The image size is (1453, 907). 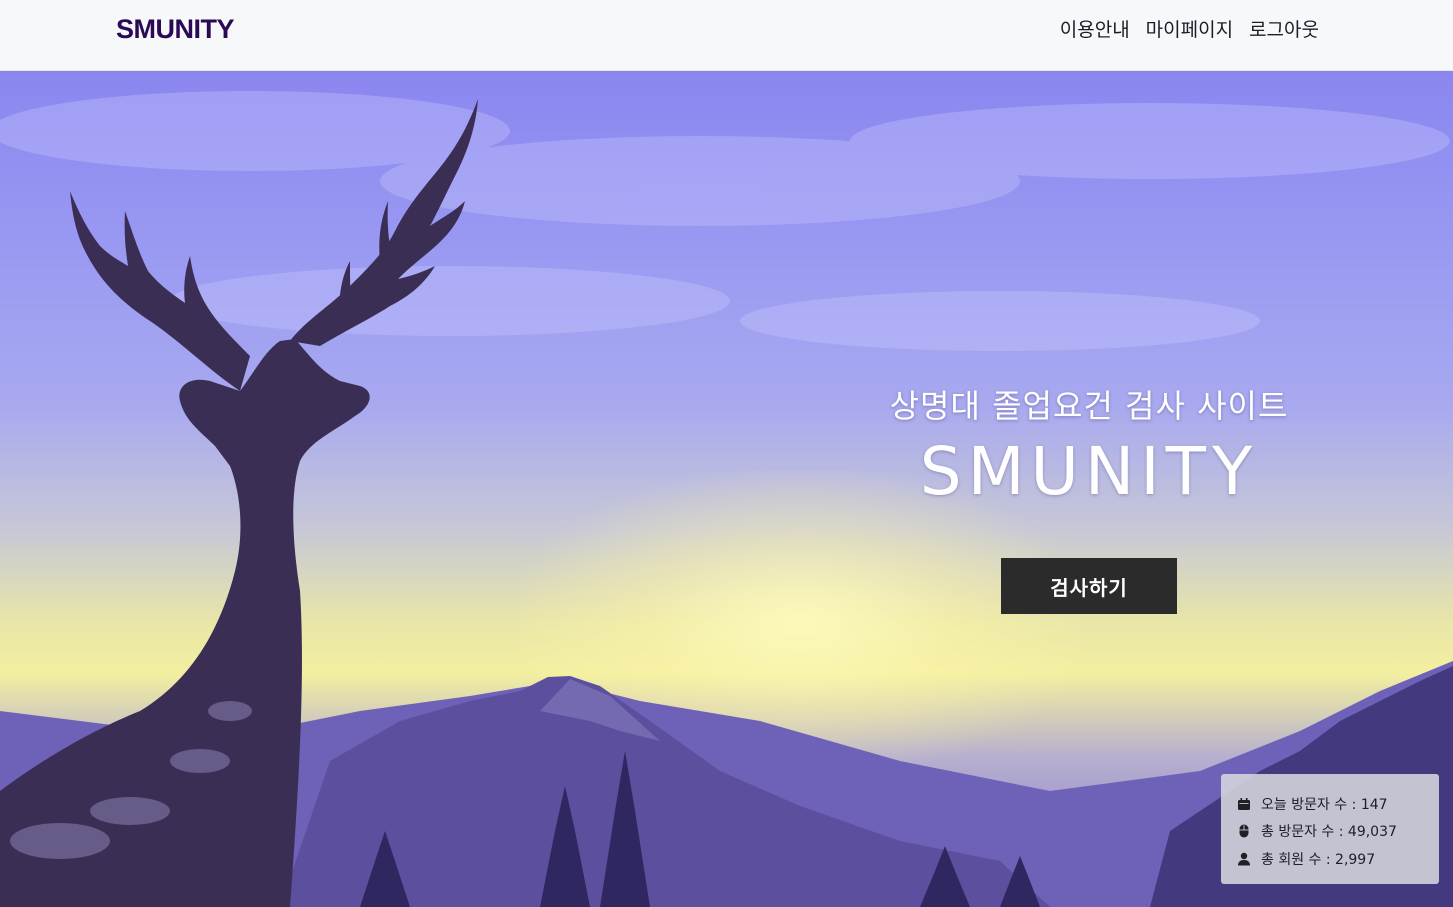 I want to click on nav-links: 이용안내 마이페이지 로그아웃, so click(x=1189, y=30).